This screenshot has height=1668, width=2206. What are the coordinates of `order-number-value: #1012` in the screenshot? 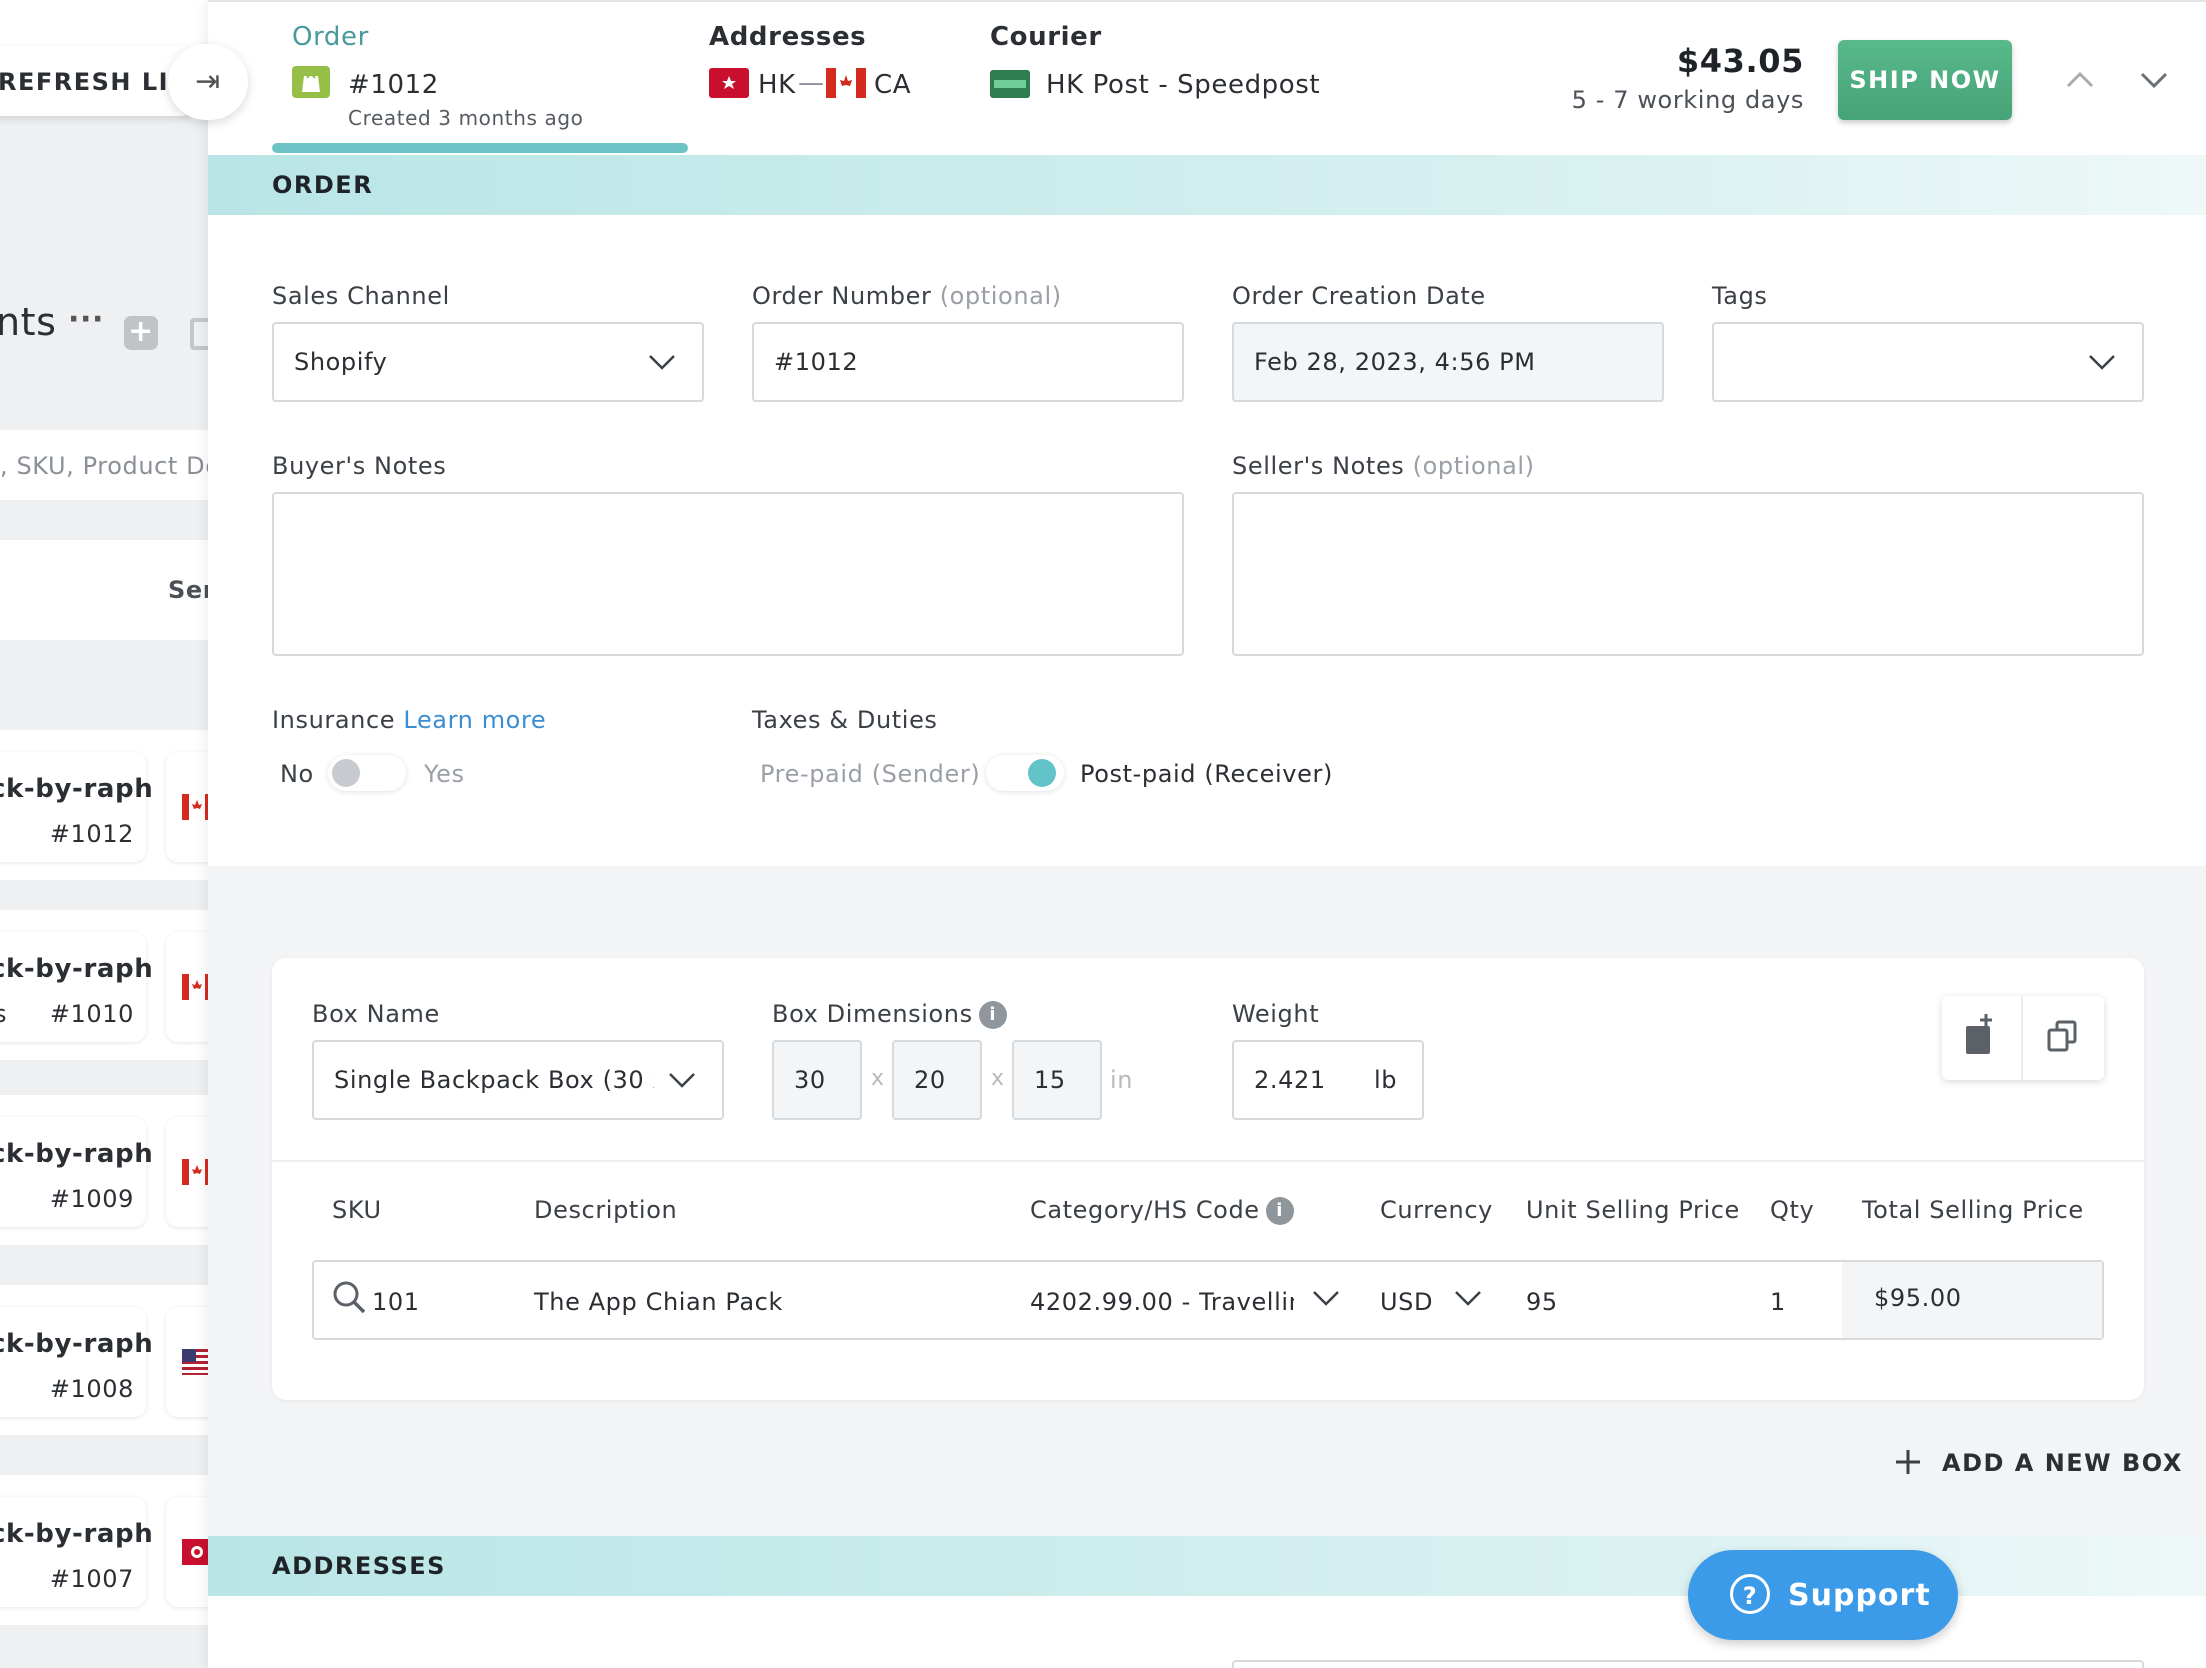 It's located at (816, 362).